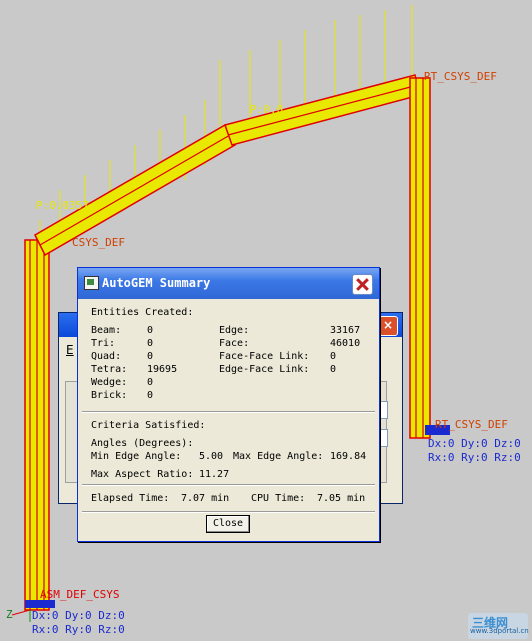 The width and height of the screenshot is (532, 641). What do you see at coordinates (106, 356) in the screenshot?
I see `quad-label: Quad:` at bounding box center [106, 356].